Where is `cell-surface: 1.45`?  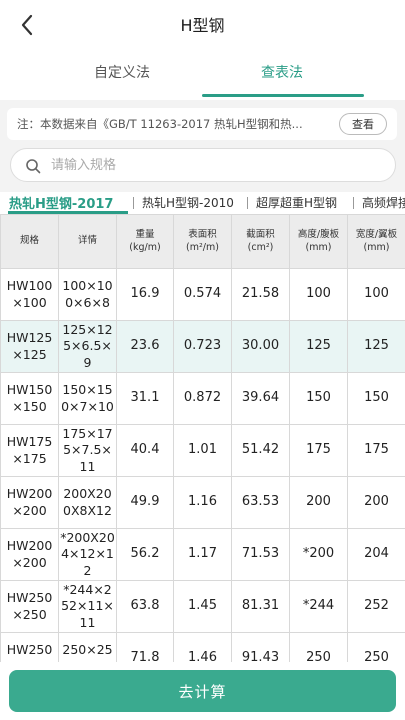 cell-surface: 1.45 is located at coordinates (202, 606).